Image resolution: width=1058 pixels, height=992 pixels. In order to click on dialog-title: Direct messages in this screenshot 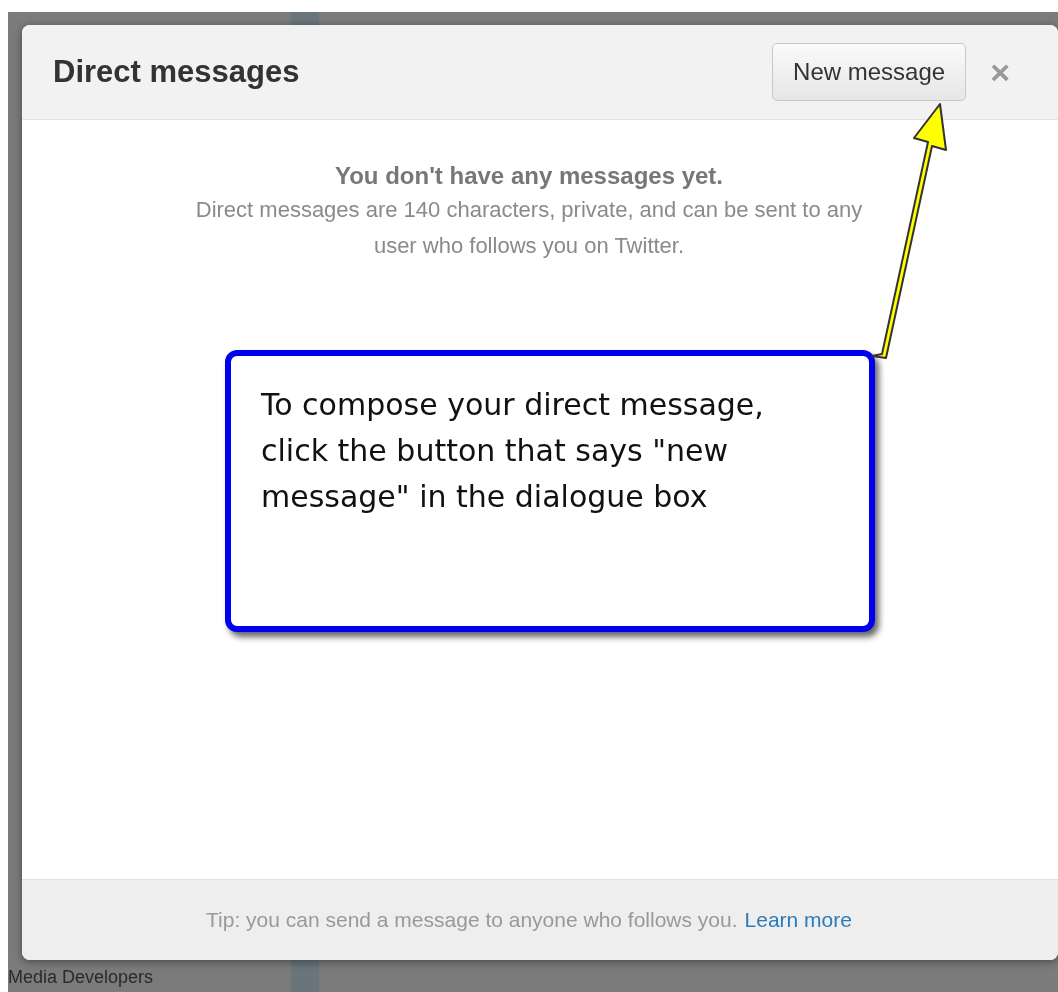, I will do `click(176, 72)`.